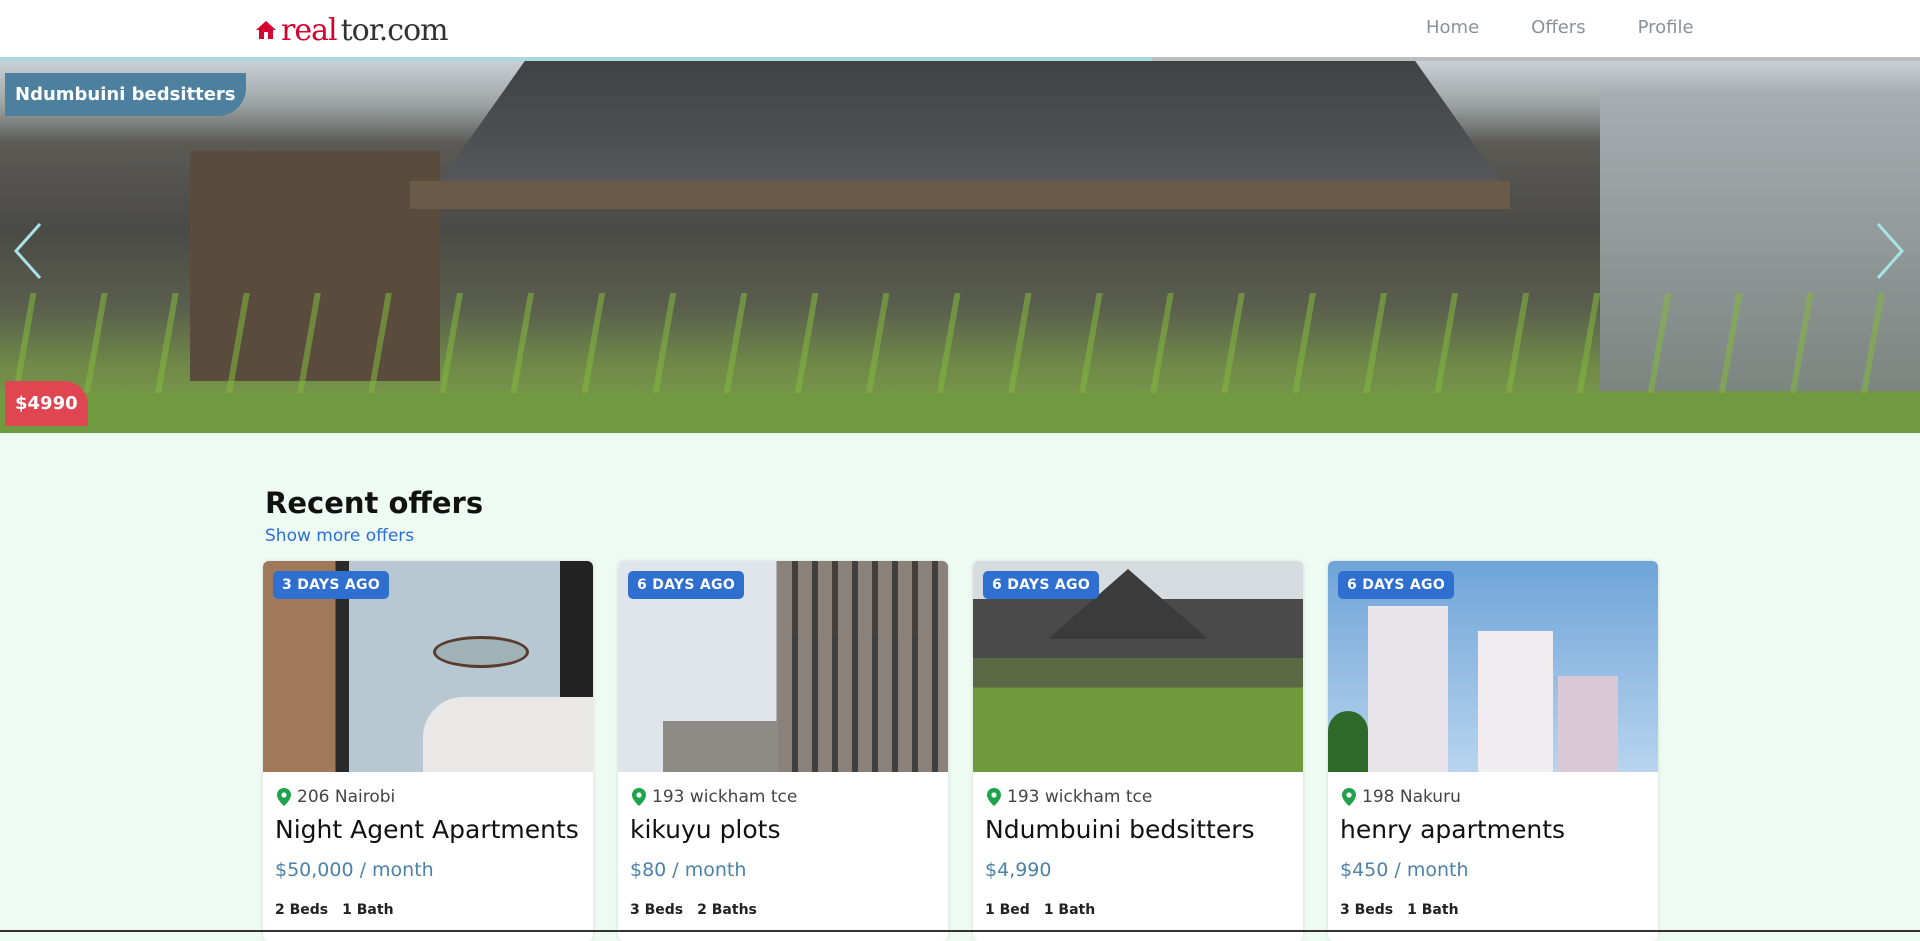 This screenshot has height=941, width=1920. Describe the element at coordinates (266, 30) in the screenshot. I see `house-icon` at that location.